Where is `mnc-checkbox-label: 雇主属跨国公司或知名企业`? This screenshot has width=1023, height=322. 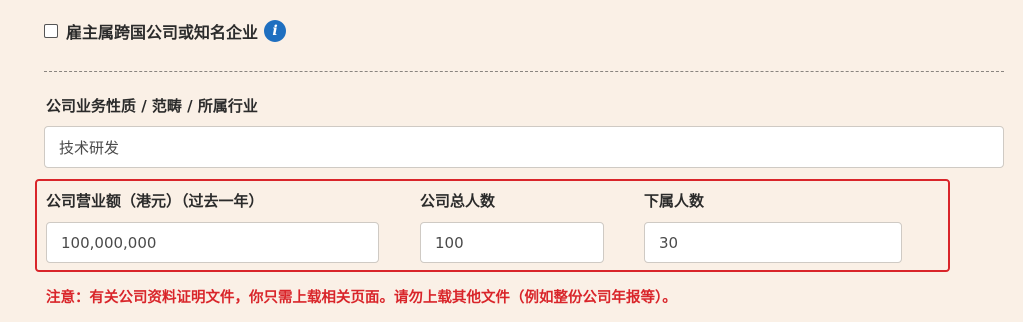 mnc-checkbox-label: 雇主属跨国公司或知名企业 is located at coordinates (162, 31).